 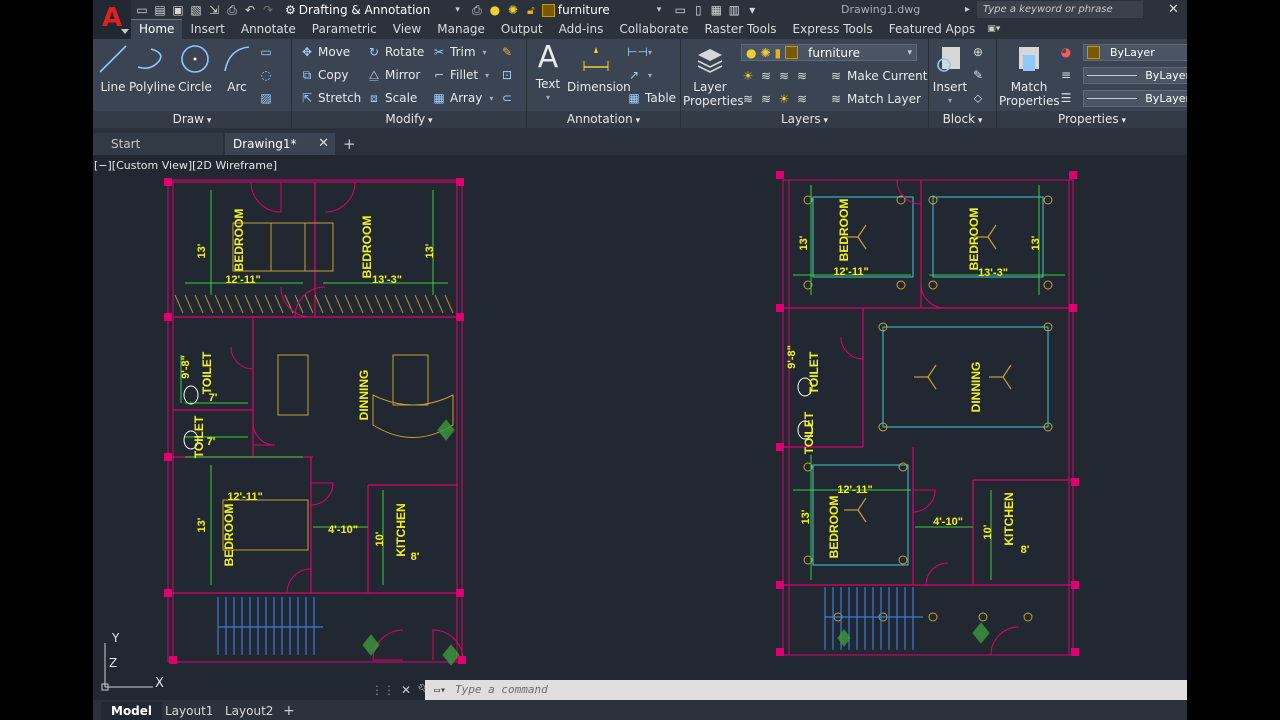 I want to click on undo-icon: ↶, so click(x=250, y=10).